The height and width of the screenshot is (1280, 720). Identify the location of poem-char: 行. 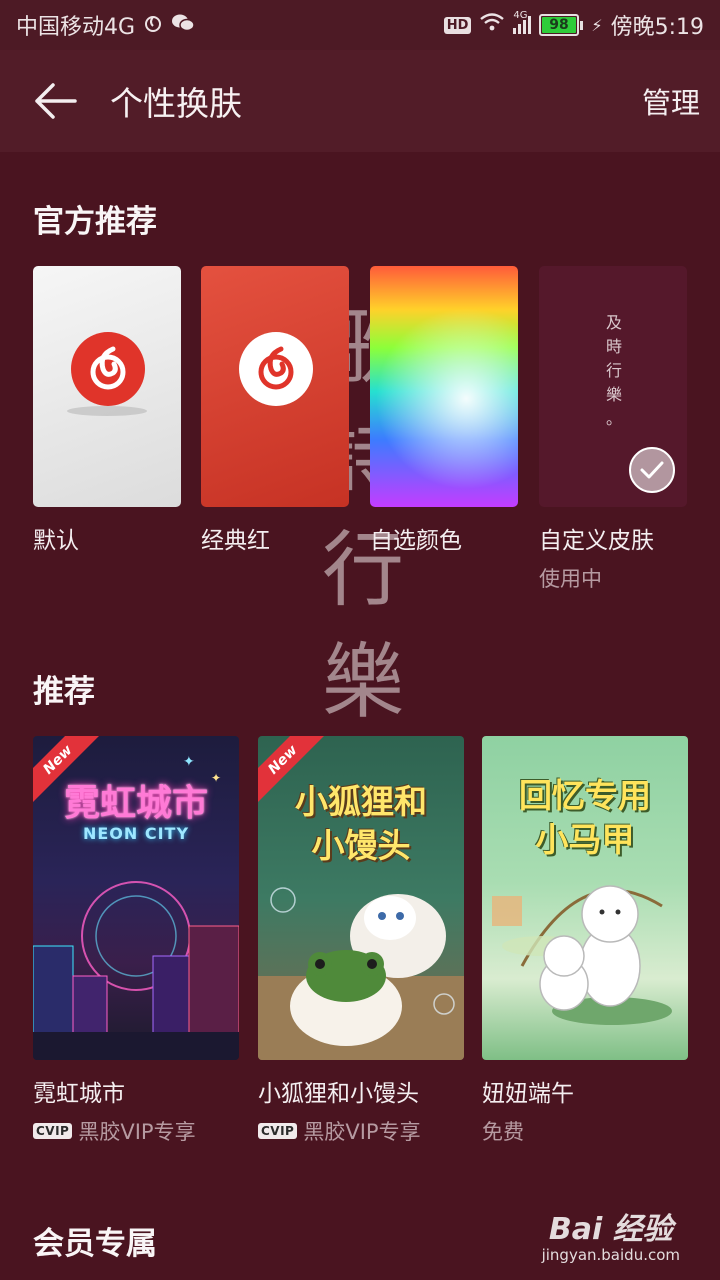
(613, 370).